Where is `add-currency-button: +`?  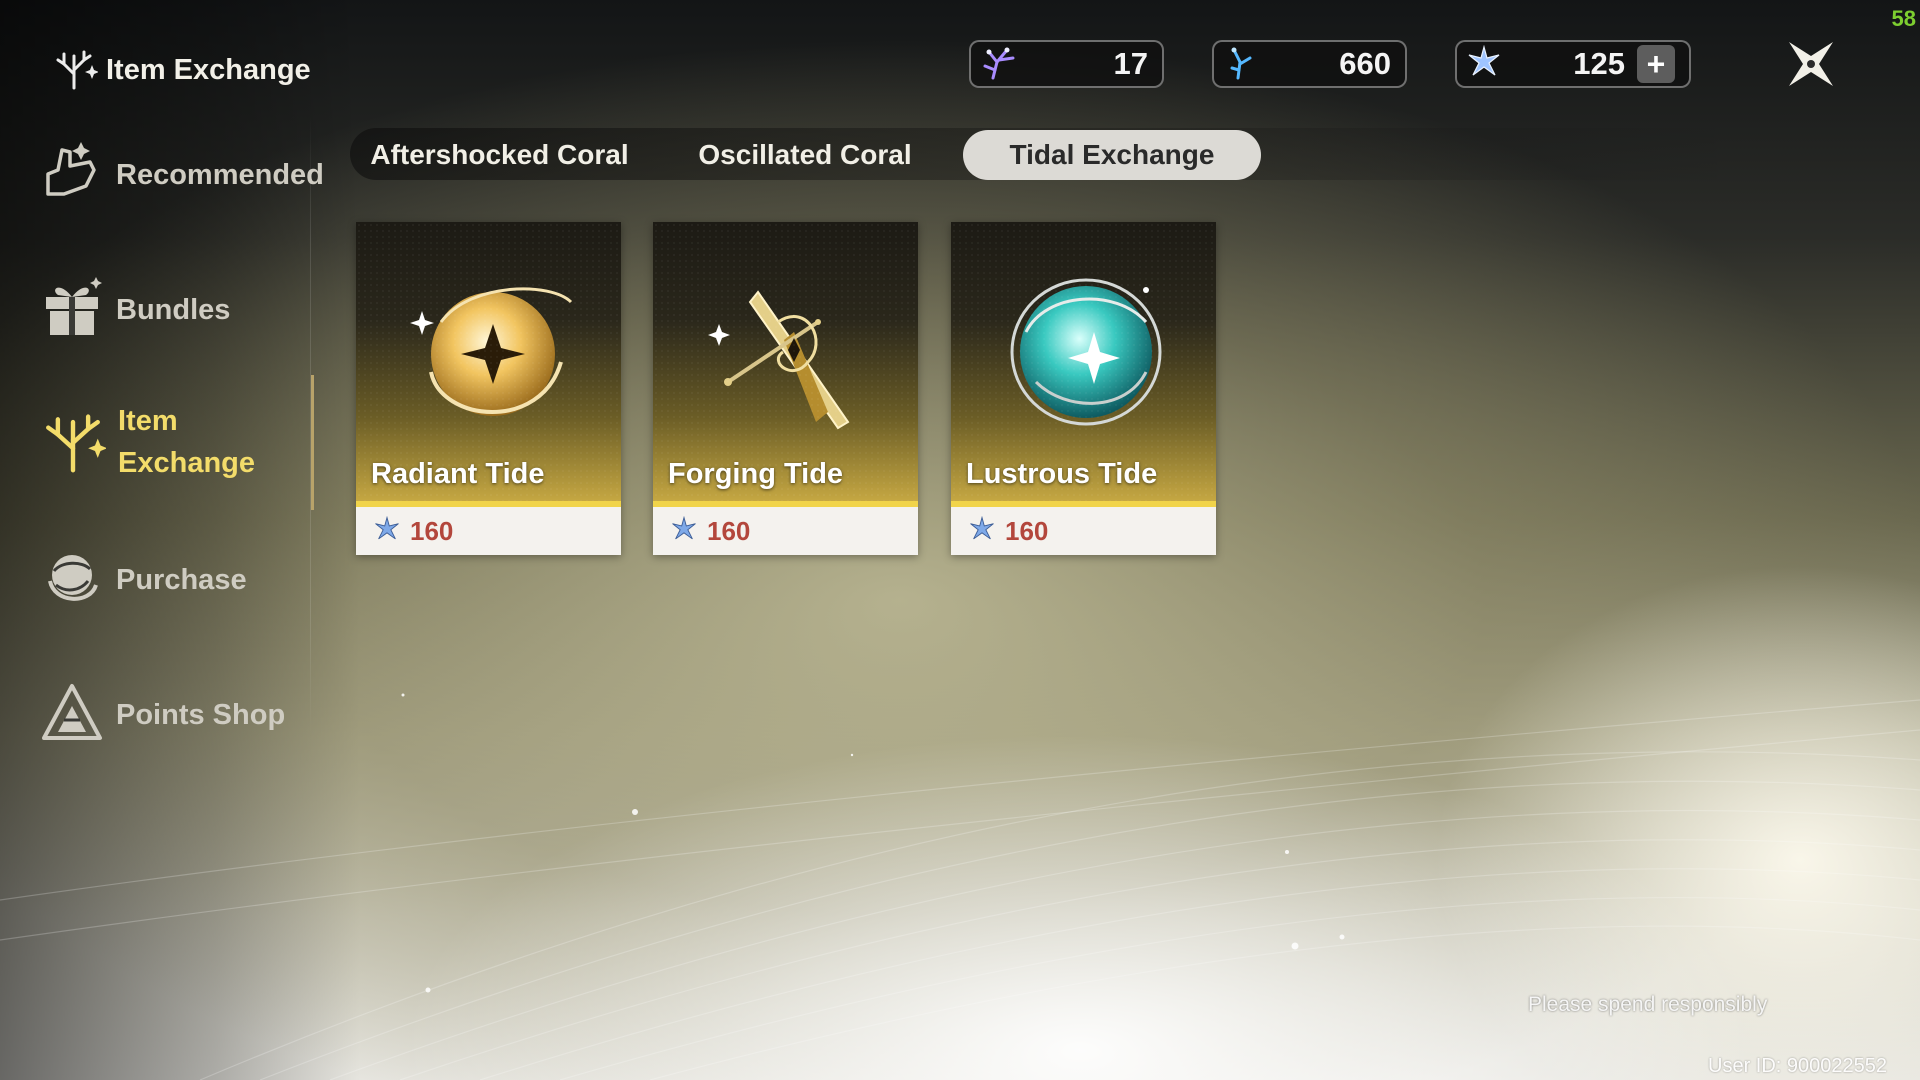
add-currency-button: + is located at coordinates (1656, 64).